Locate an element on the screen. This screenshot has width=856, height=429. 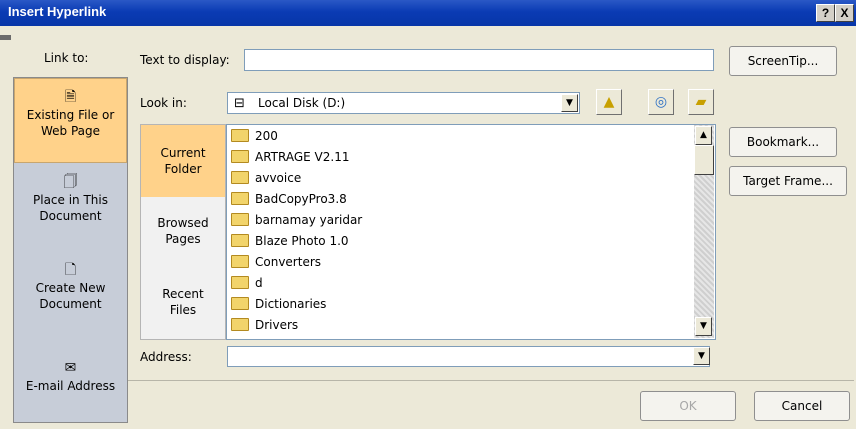
file-name: Blaze Photo 1.0 is located at coordinates (302, 241).